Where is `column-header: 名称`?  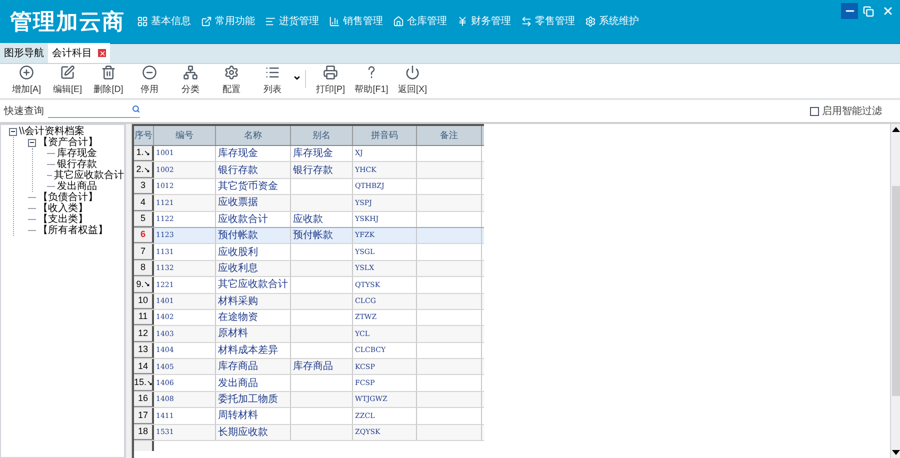
column-header: 名称 is located at coordinates (253, 135).